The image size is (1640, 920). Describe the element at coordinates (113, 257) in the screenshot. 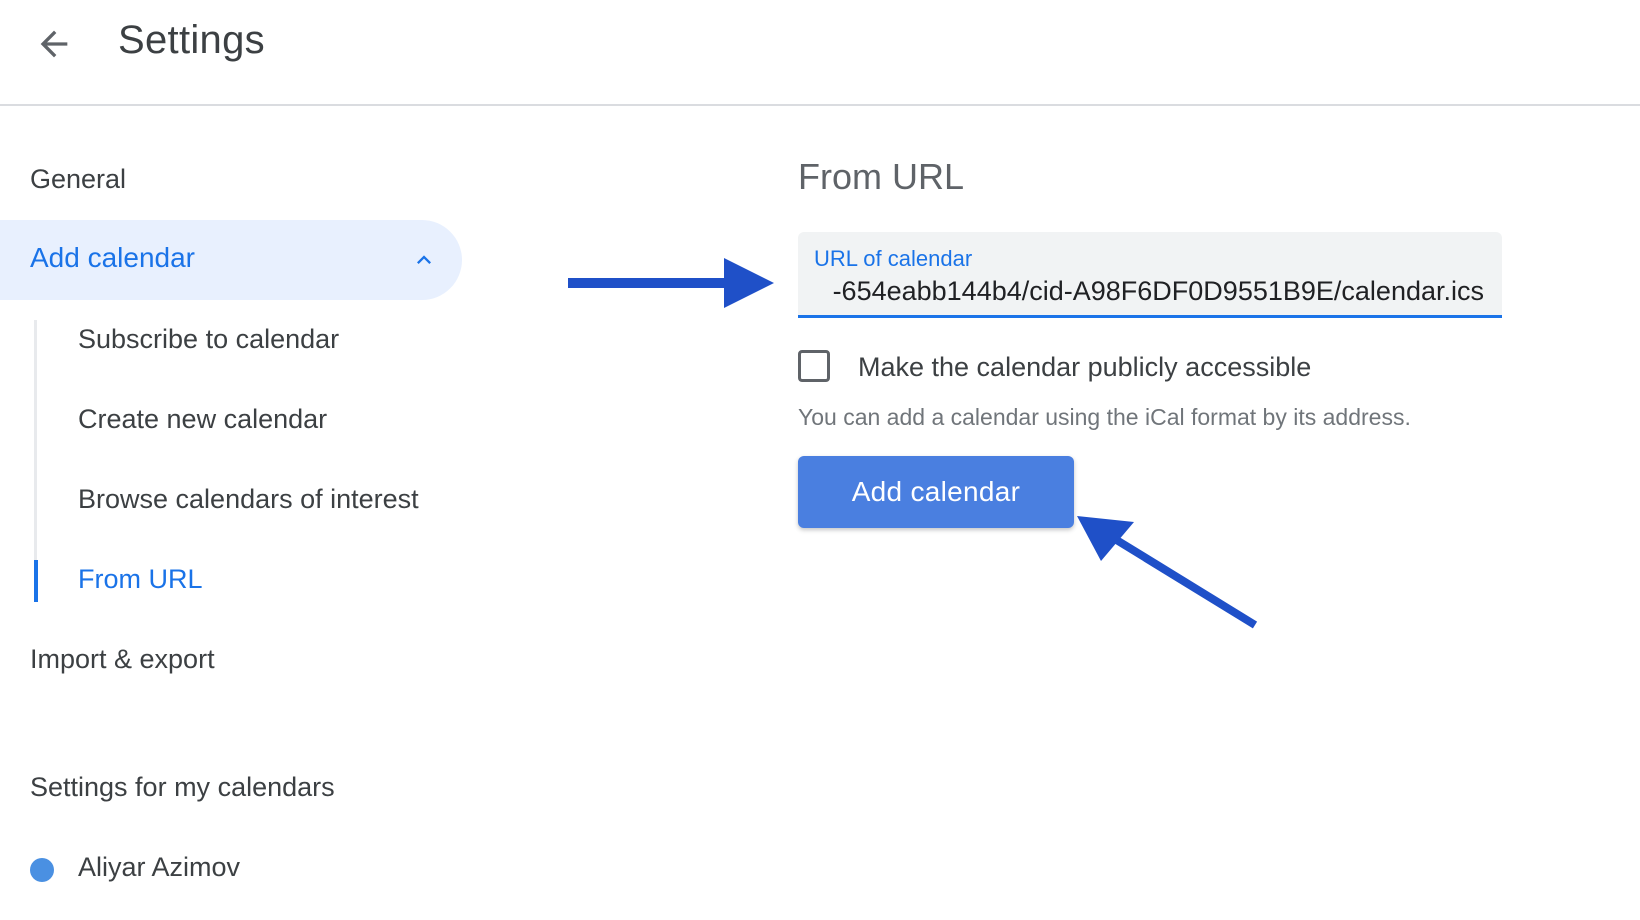

I see `sidebar-item-label: Add calendar` at that location.